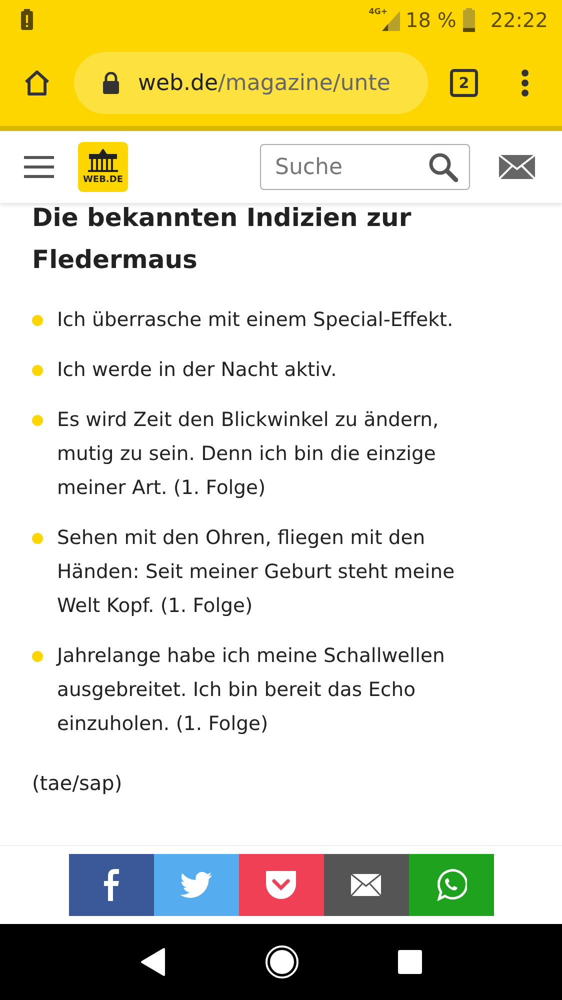 The image size is (562, 1000). What do you see at coordinates (196, 885) in the screenshot?
I see `bird-icon` at bounding box center [196, 885].